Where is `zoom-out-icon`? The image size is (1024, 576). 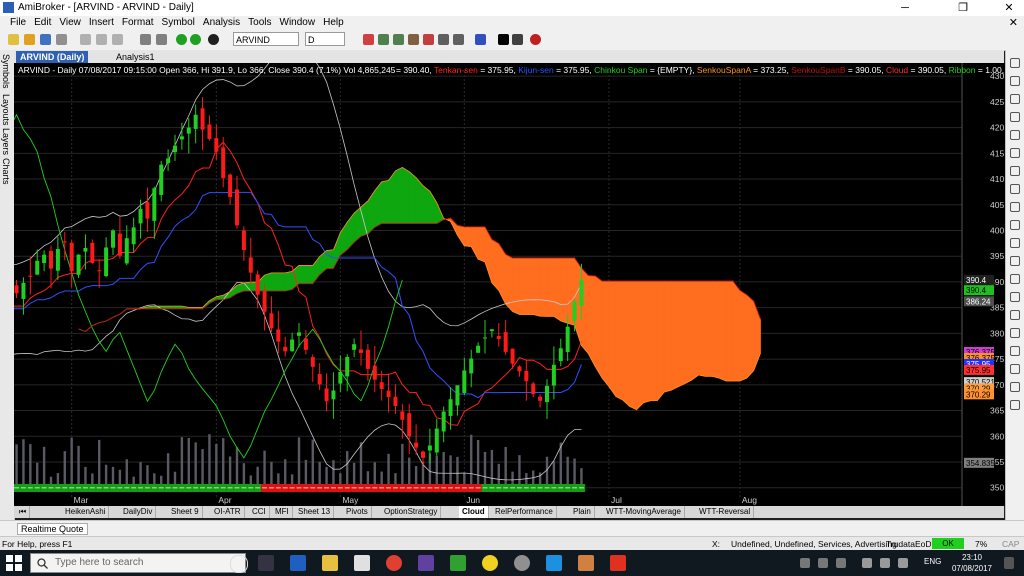
zoom-out-icon is located at coordinates (398, 39).